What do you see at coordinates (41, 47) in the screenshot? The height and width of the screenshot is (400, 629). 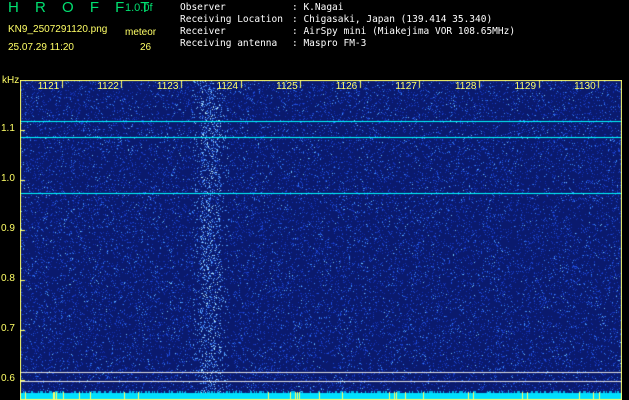 I see `datetime-label: 25.07.29 11:20` at bounding box center [41, 47].